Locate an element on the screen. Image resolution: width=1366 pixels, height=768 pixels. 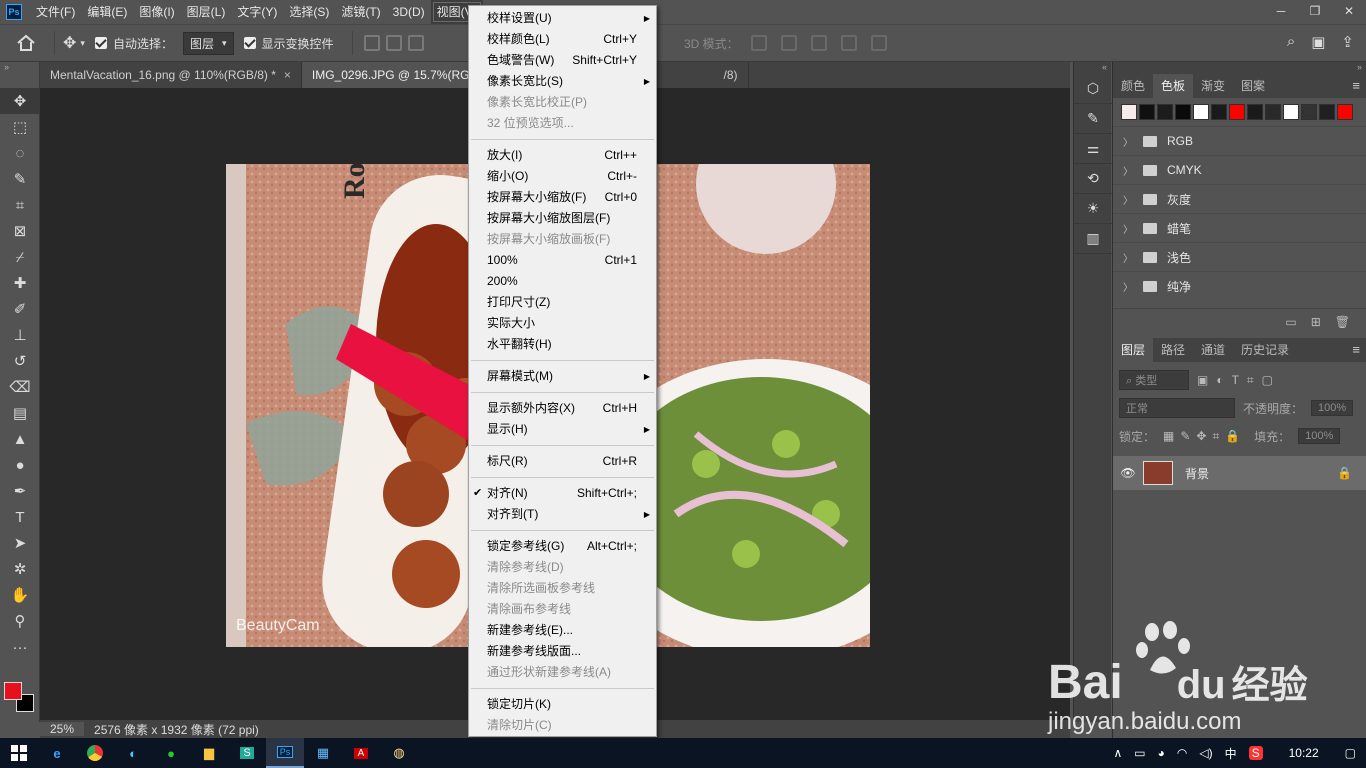
view-menu-item: 像素长宽比(S) ▶ is located at coordinates (562, 81).